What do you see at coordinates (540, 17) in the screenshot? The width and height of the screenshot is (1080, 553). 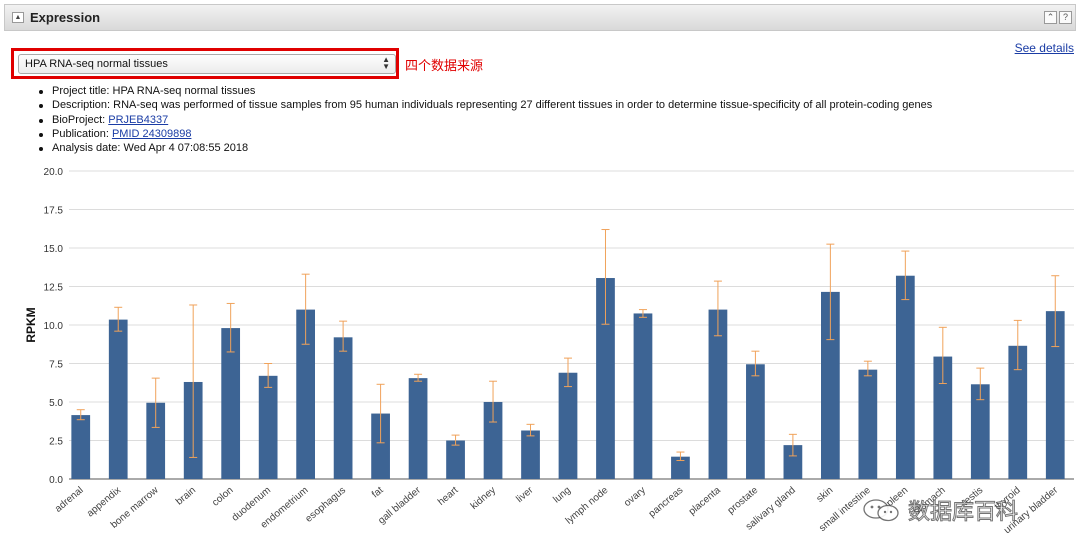 I see `expression-panel-header: ▲ Expression ⌃ ?` at bounding box center [540, 17].